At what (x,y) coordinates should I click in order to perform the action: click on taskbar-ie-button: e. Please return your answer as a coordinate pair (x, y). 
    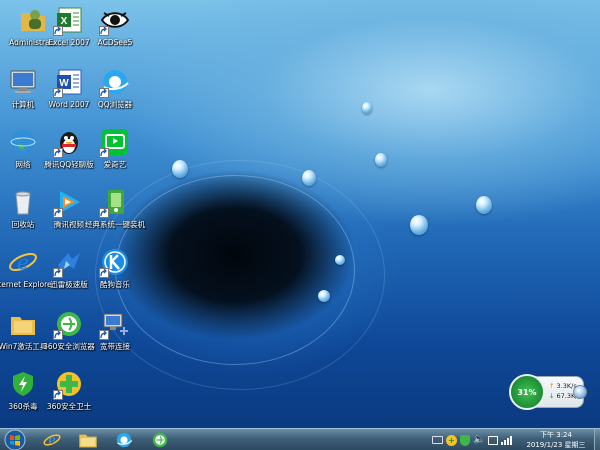
    Looking at the image, I should click on (52, 440).